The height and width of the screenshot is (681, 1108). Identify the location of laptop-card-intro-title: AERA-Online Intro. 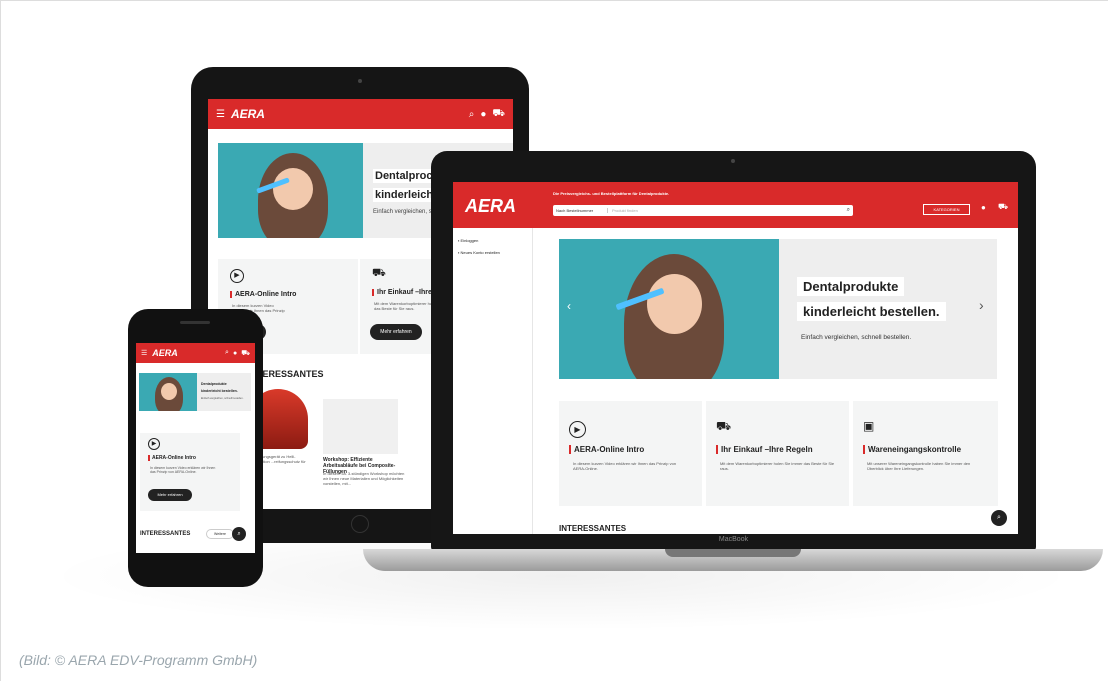
(606, 449).